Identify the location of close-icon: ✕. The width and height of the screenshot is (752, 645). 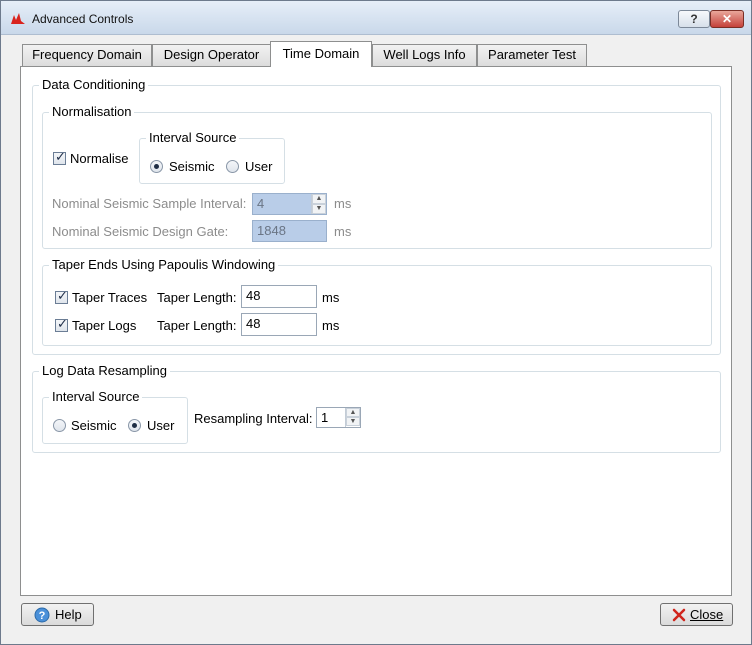
(727, 19).